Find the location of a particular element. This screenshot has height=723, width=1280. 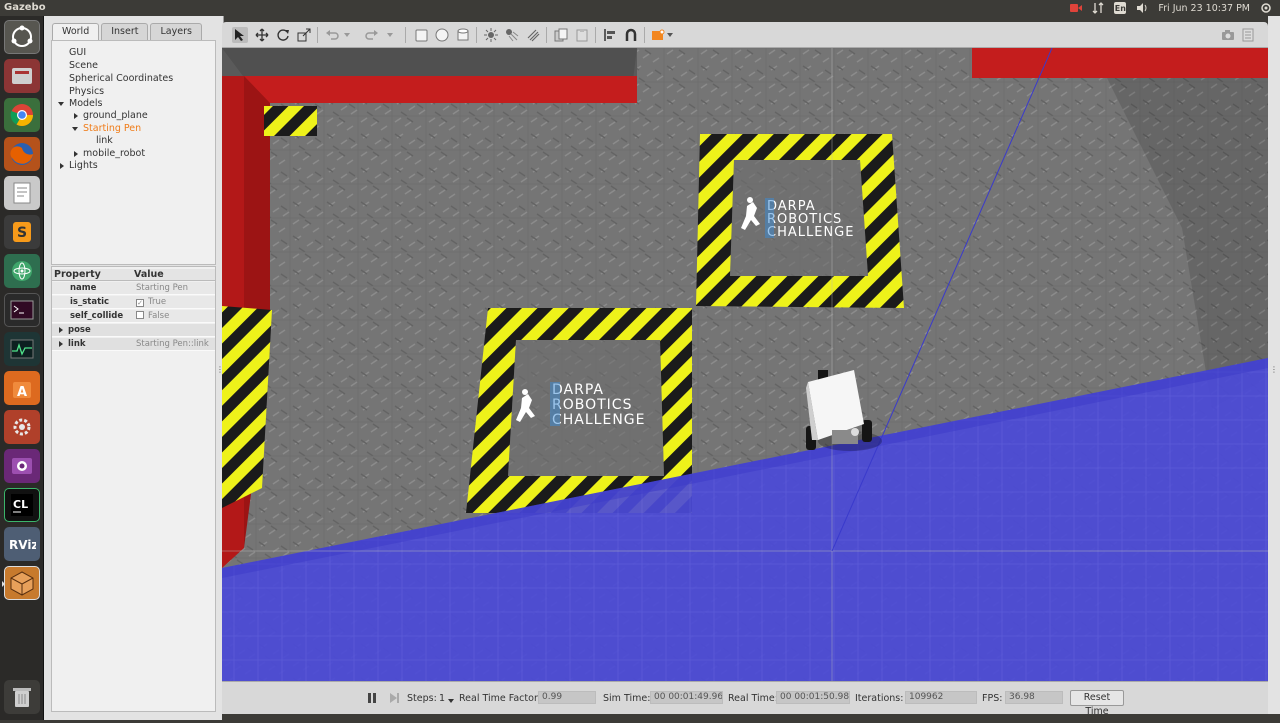

align-icon is located at coordinates (610, 35).